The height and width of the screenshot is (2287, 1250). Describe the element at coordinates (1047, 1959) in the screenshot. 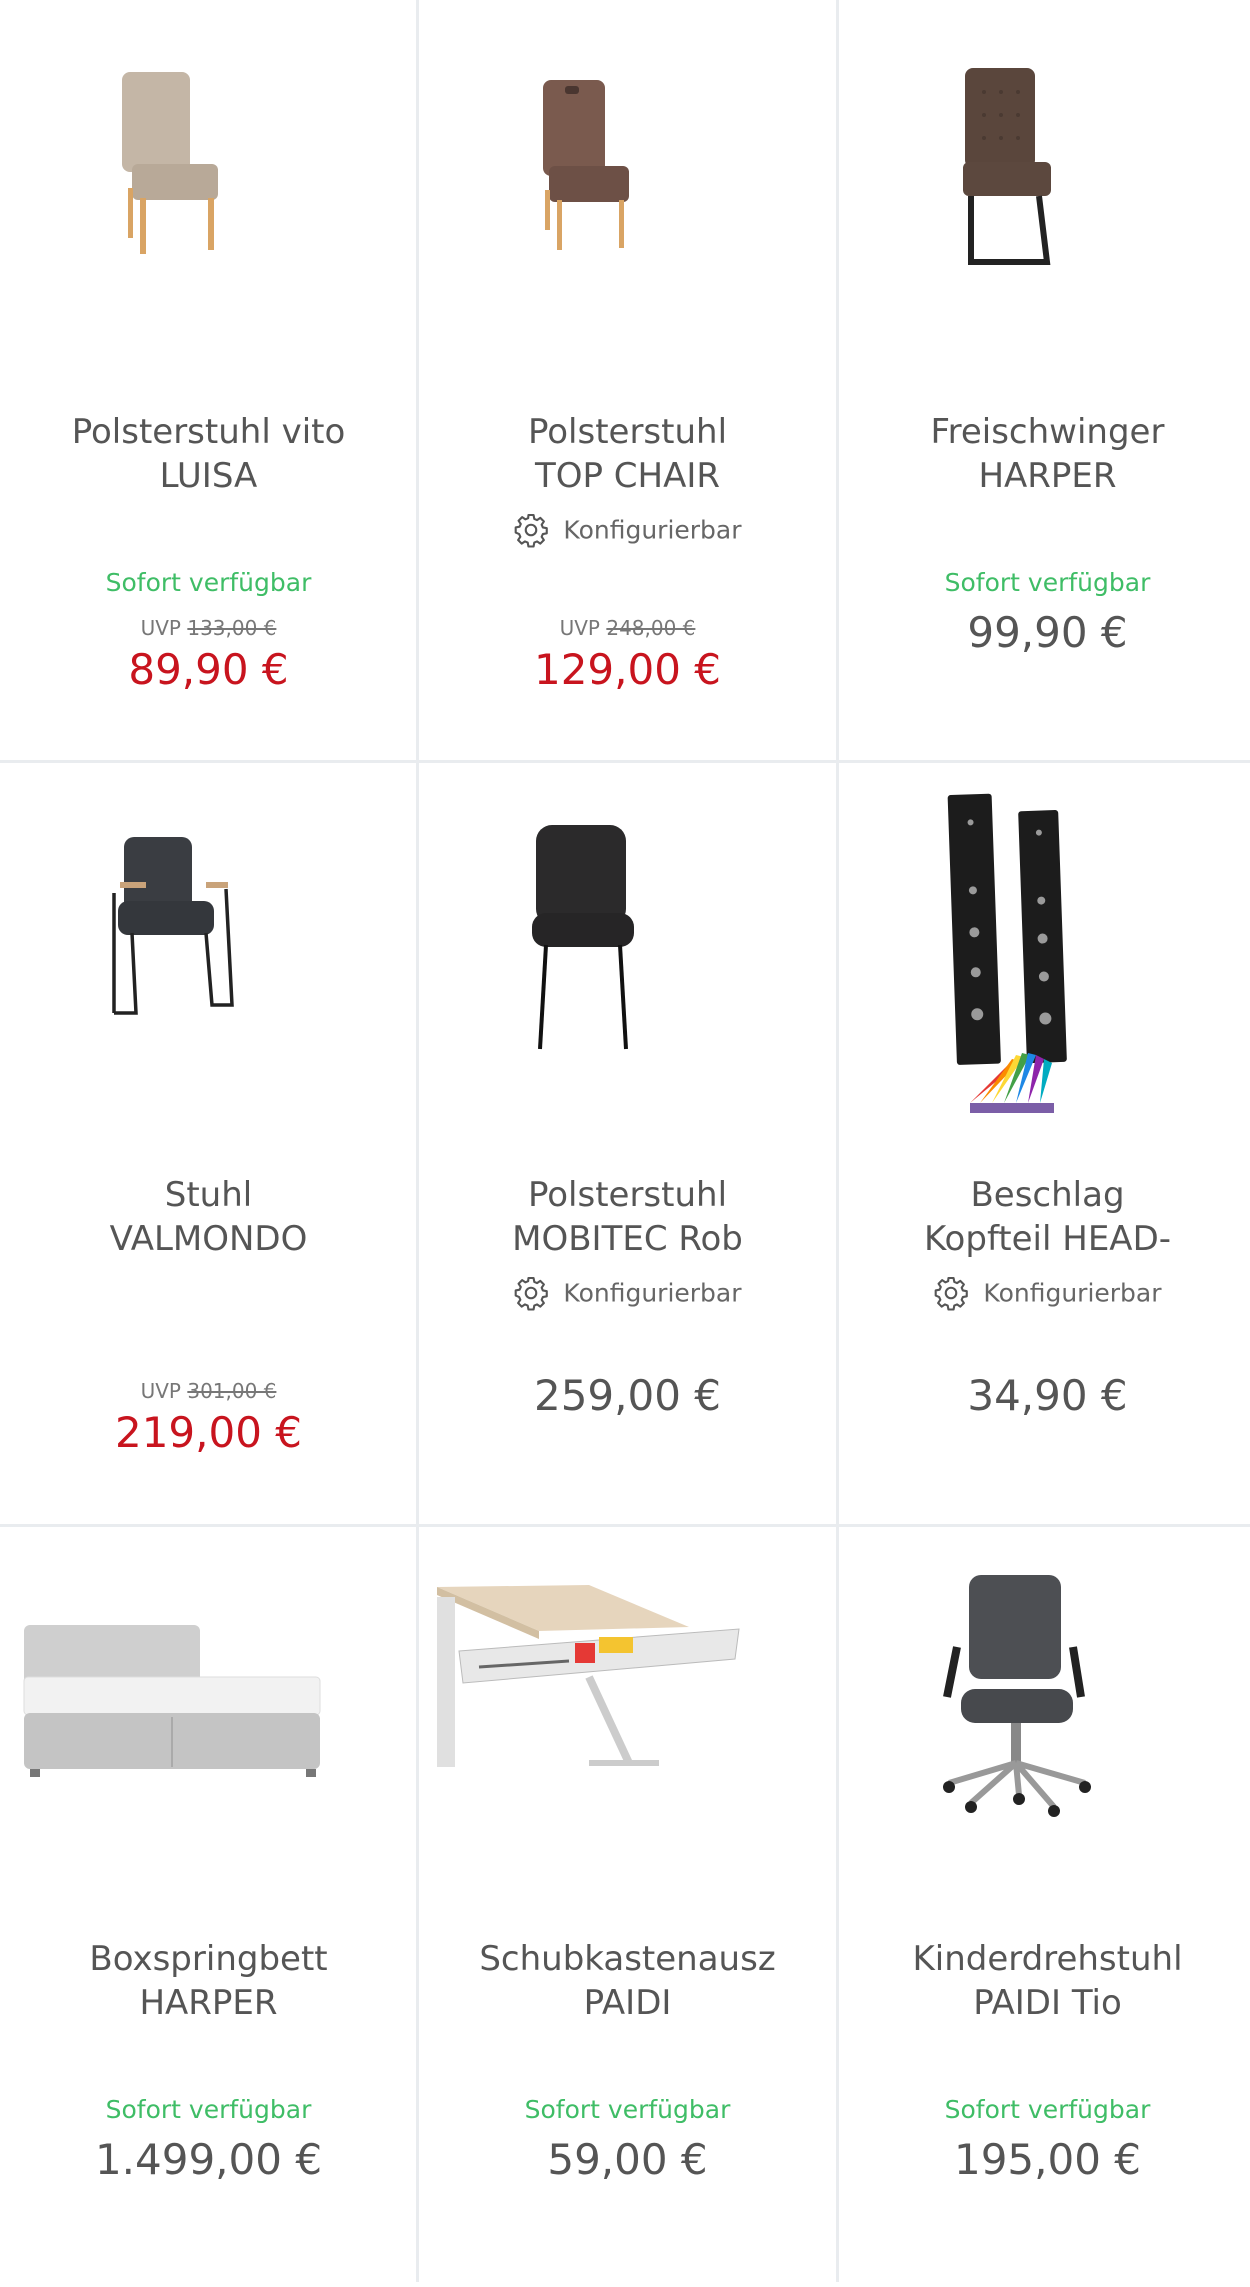

I see `product-title-line: Kinderdrehstuhl` at that location.